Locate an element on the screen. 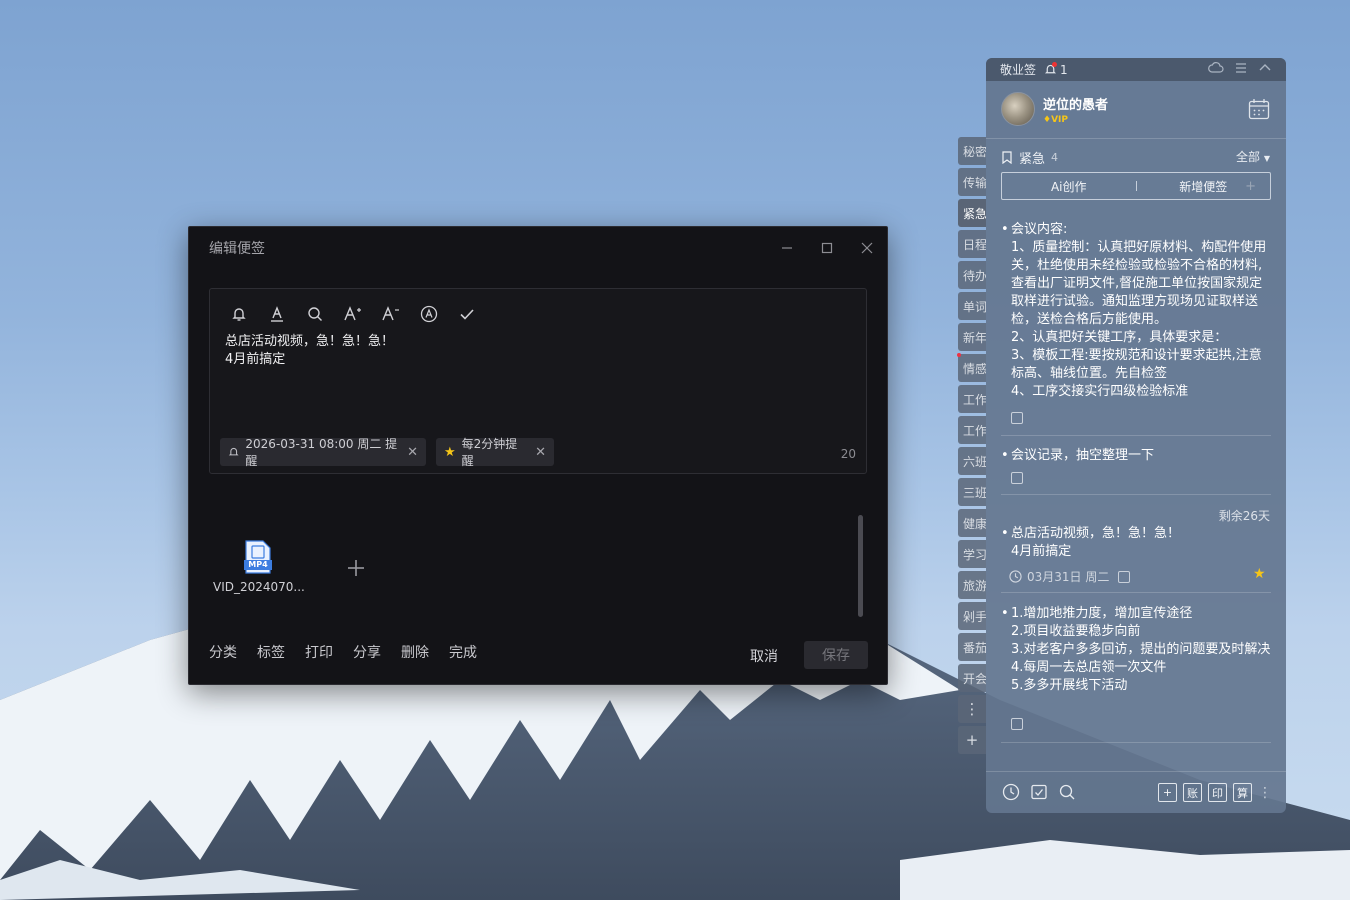 This screenshot has height=900, width=1350. tag-button: 标签 is located at coordinates (271, 652).